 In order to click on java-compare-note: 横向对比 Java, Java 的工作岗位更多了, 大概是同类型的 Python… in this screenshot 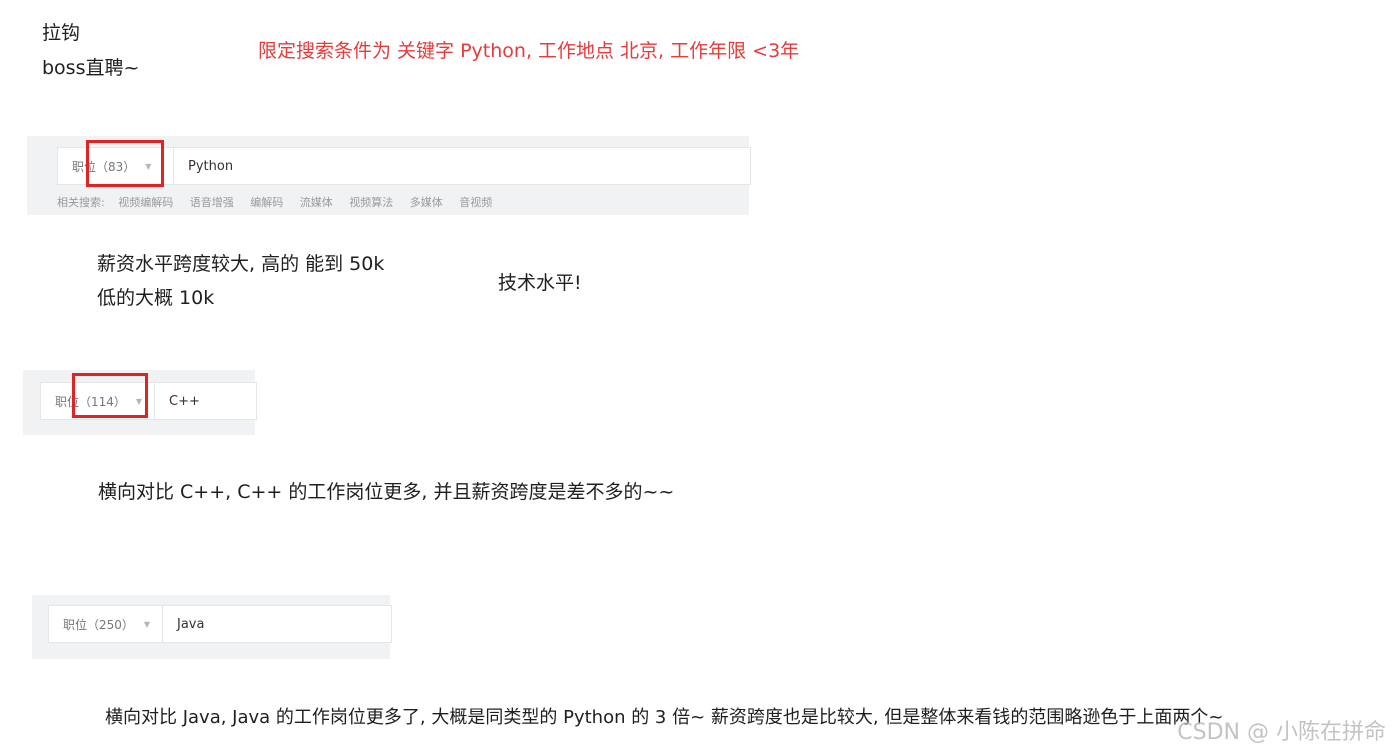, I will do `click(664, 717)`.